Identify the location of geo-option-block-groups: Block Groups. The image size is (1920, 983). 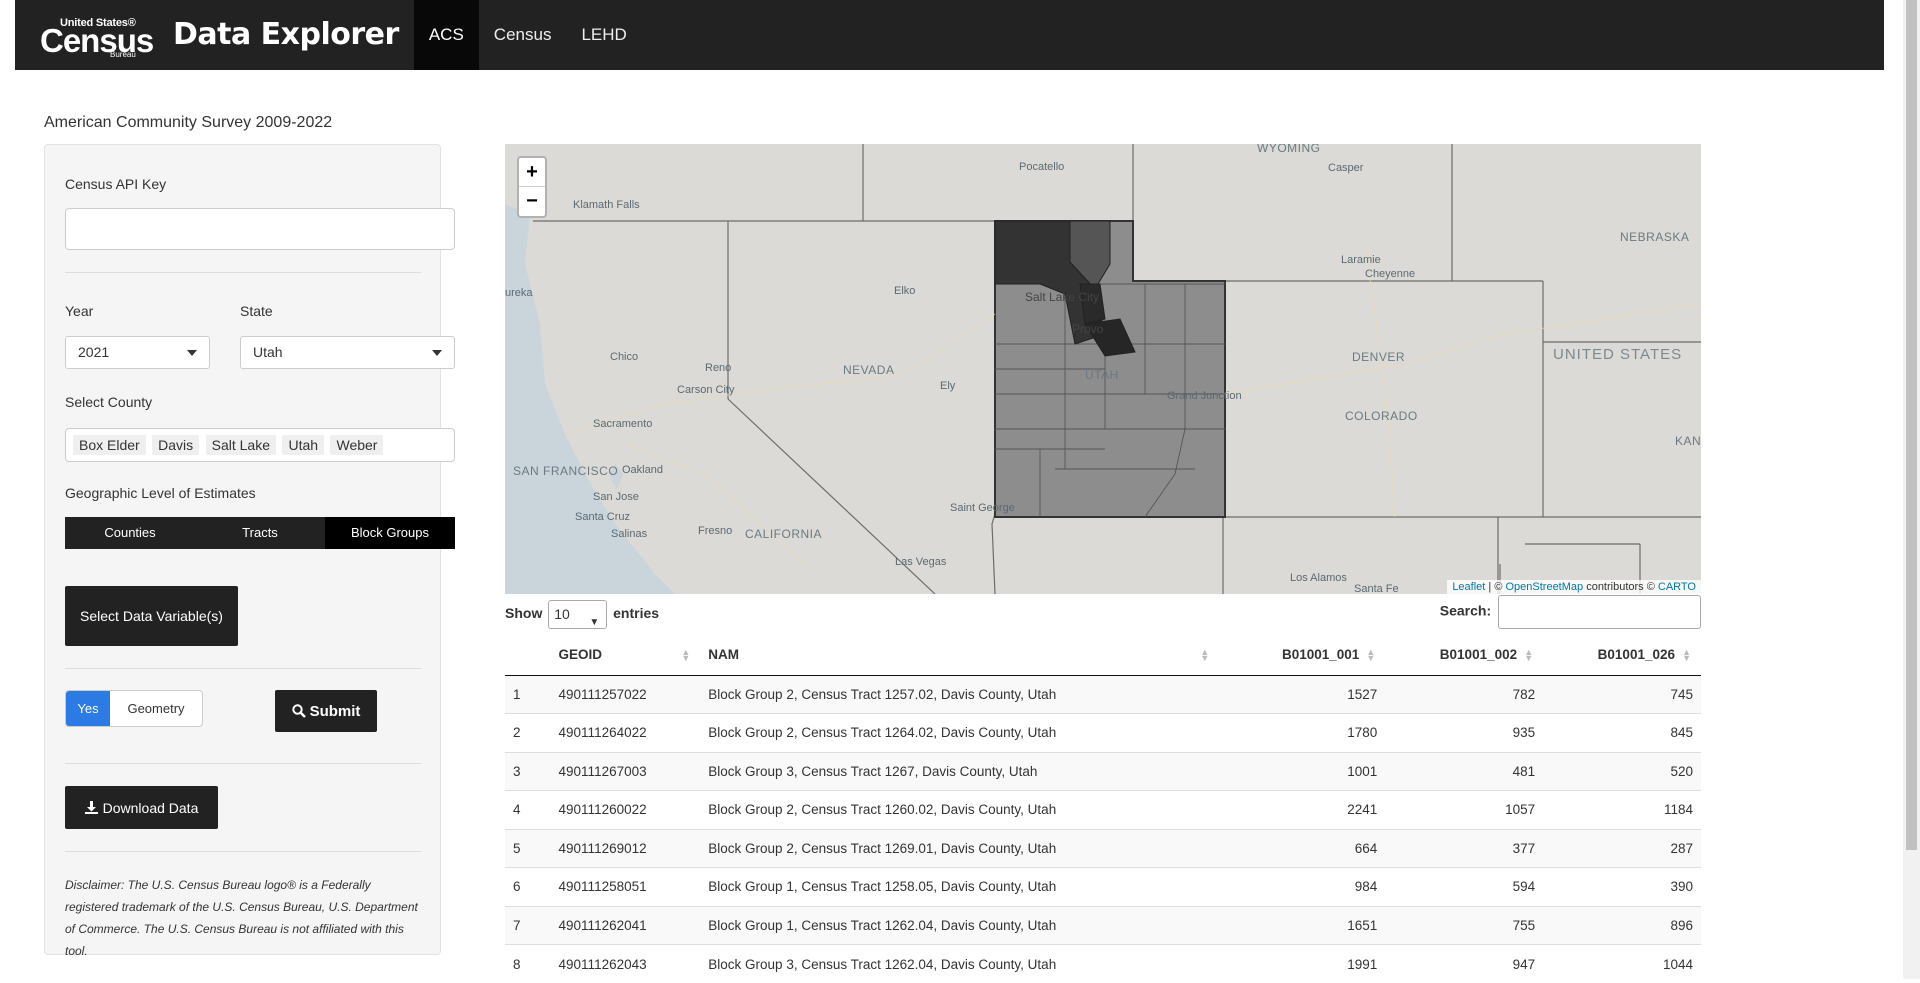
(390, 533).